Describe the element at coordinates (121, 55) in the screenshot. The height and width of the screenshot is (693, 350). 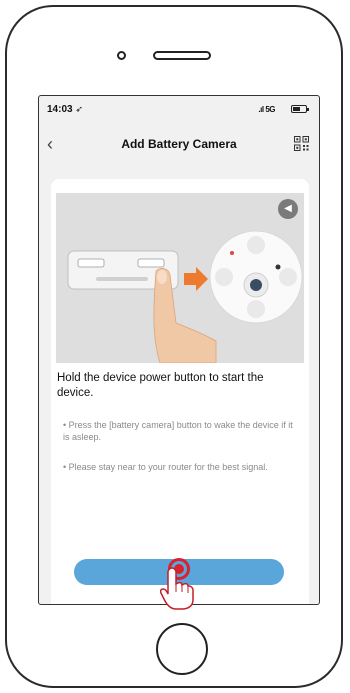
I see `front-camera` at that location.